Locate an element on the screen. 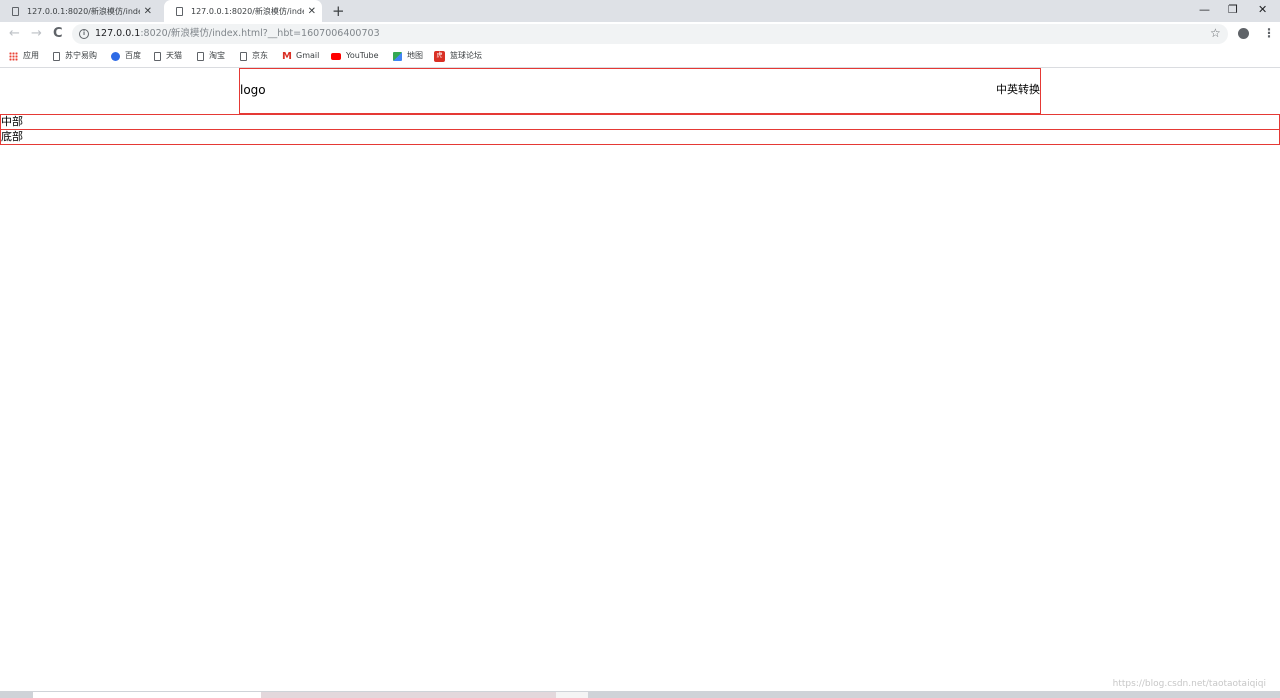 This screenshot has height=698, width=1280. page-header: logo 中英转换 is located at coordinates (640, 91).